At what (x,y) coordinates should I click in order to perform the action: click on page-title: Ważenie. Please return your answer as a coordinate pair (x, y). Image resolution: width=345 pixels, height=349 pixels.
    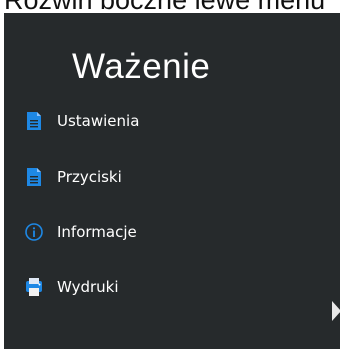
    Looking at the image, I should click on (141, 66).